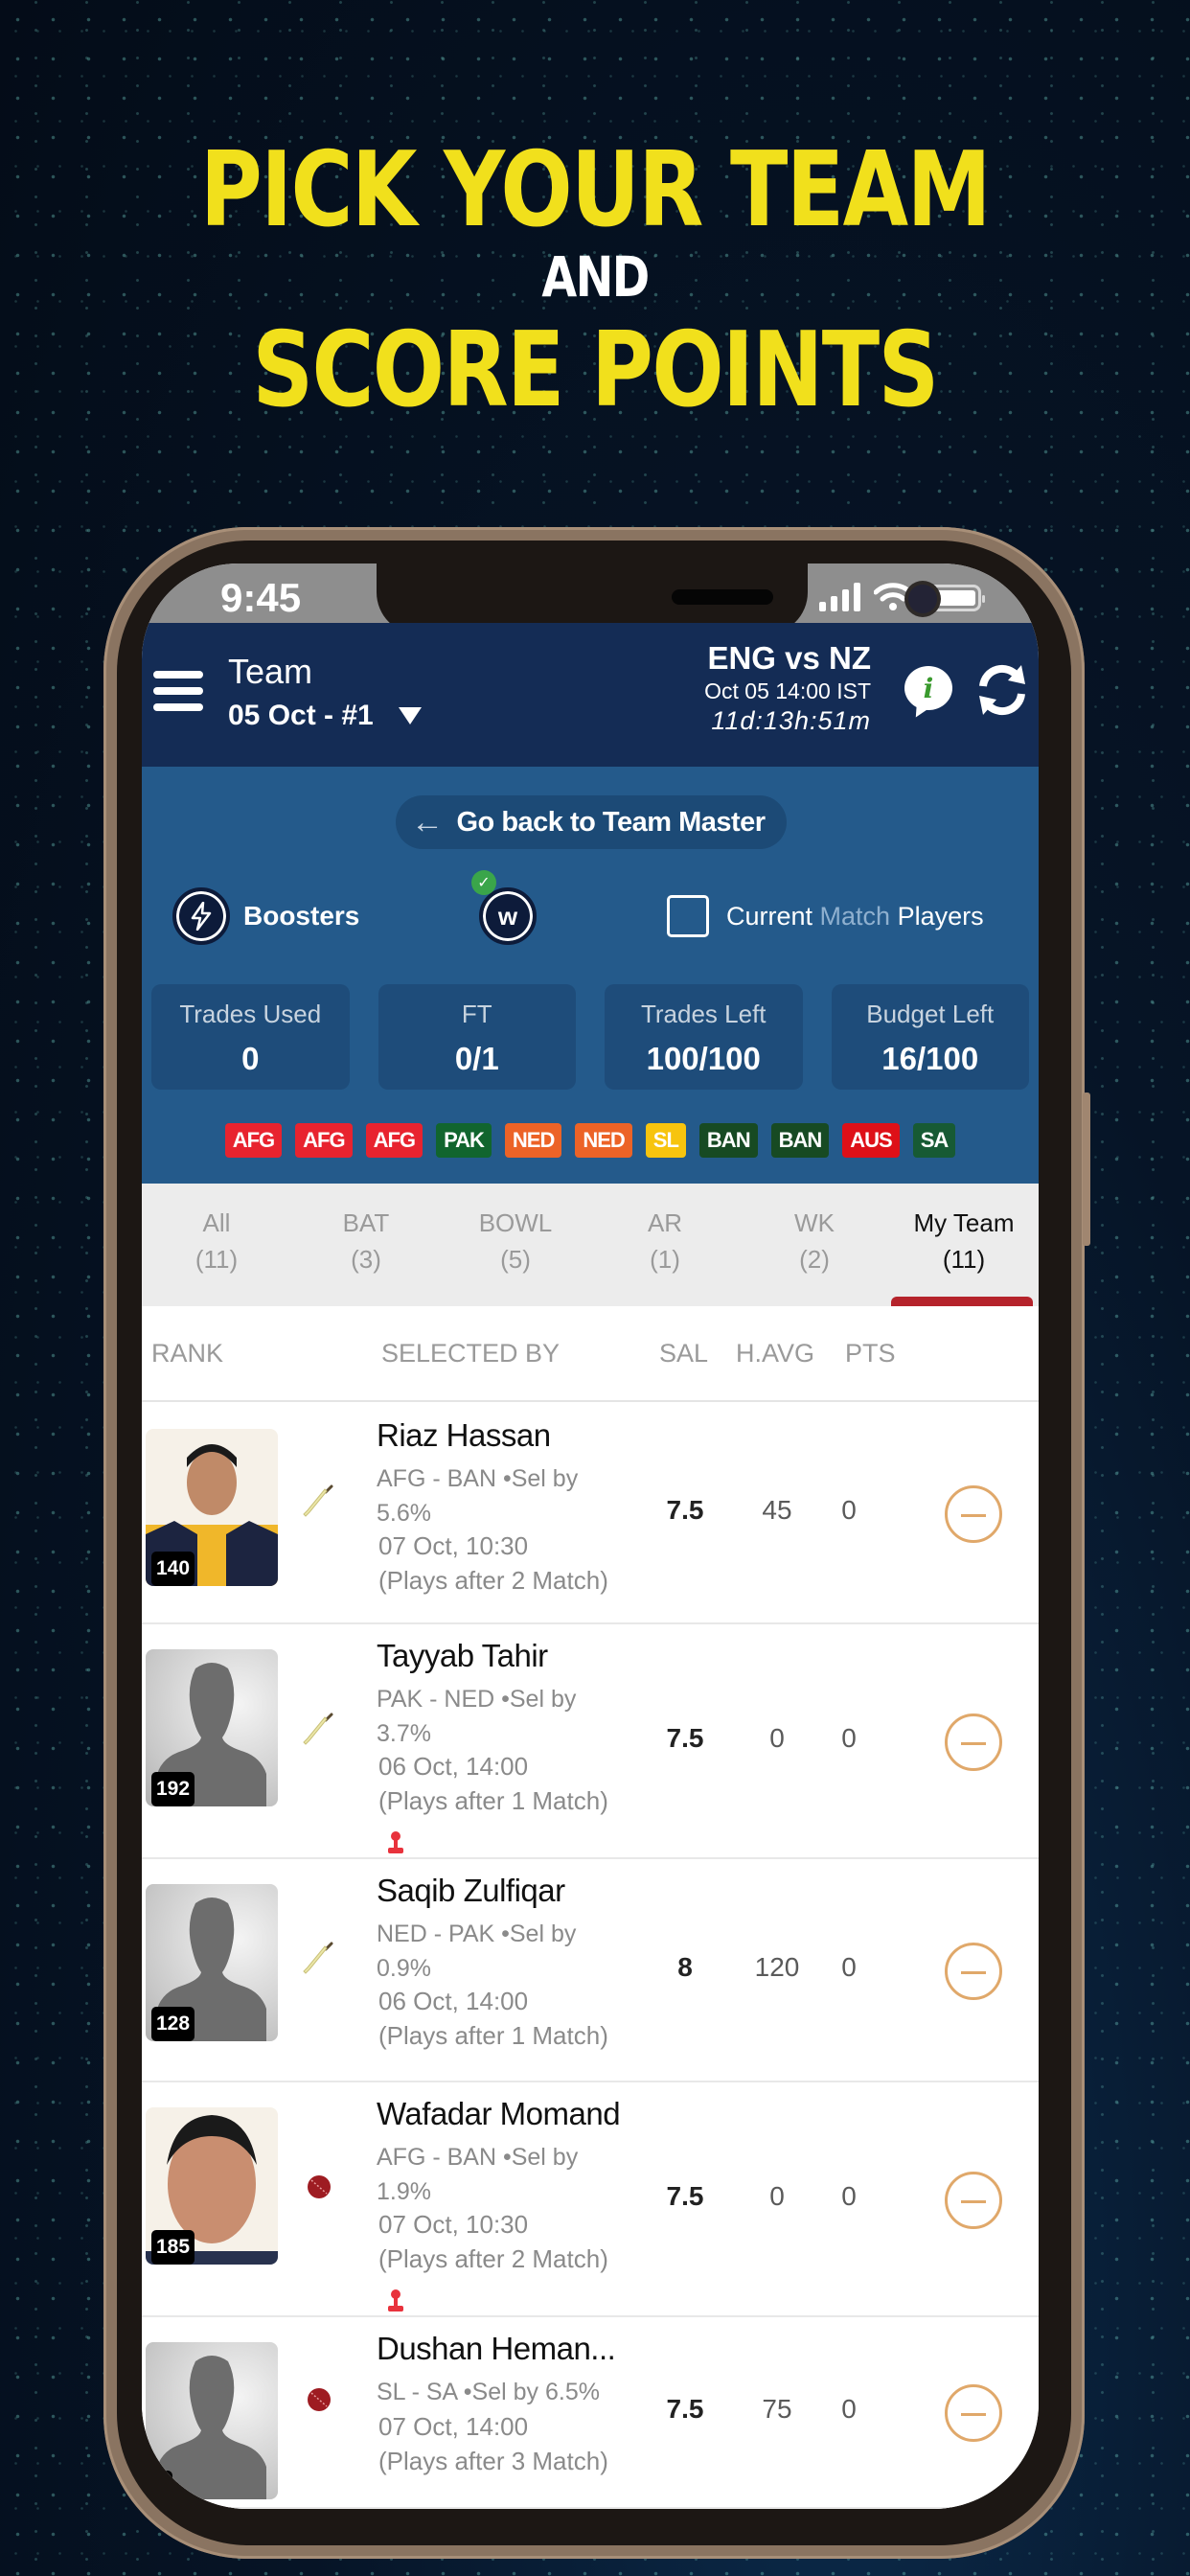 The height and width of the screenshot is (2576, 1190). I want to click on rank-badge, so click(162, 2485).